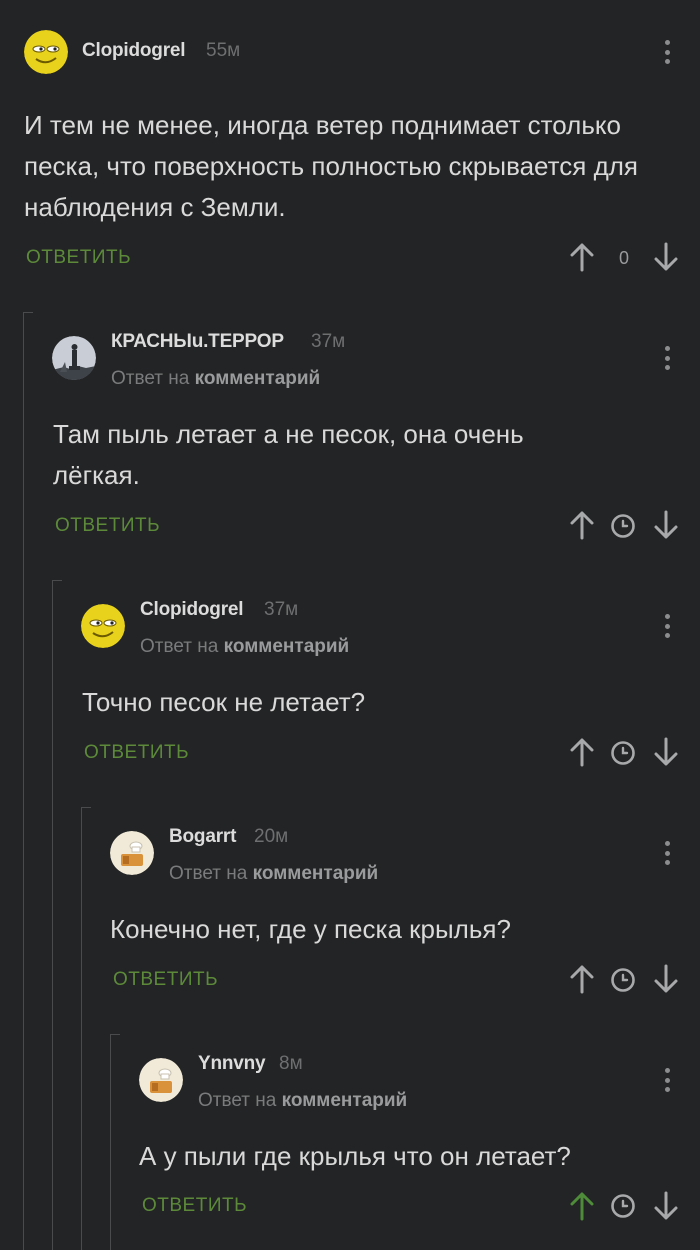 The image size is (700, 1250). I want to click on comment-text: А у пыли где крылья что он летает?, so click(355, 1156).